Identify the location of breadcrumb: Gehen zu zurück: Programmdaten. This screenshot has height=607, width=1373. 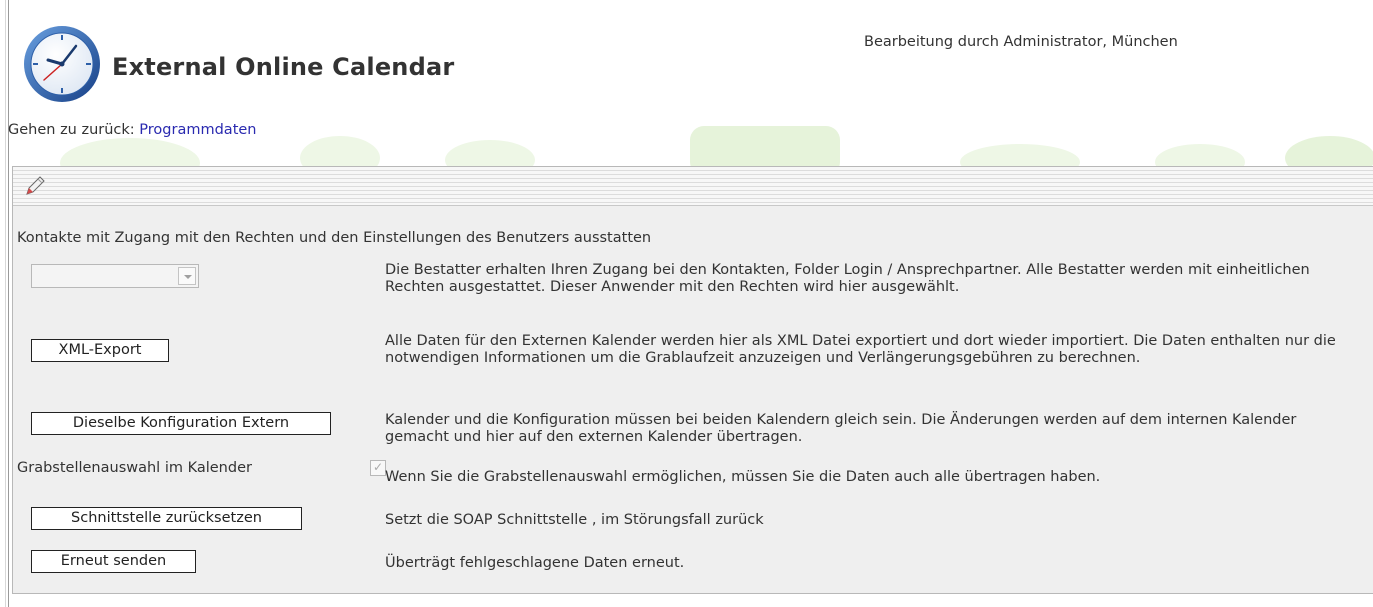
(132, 130).